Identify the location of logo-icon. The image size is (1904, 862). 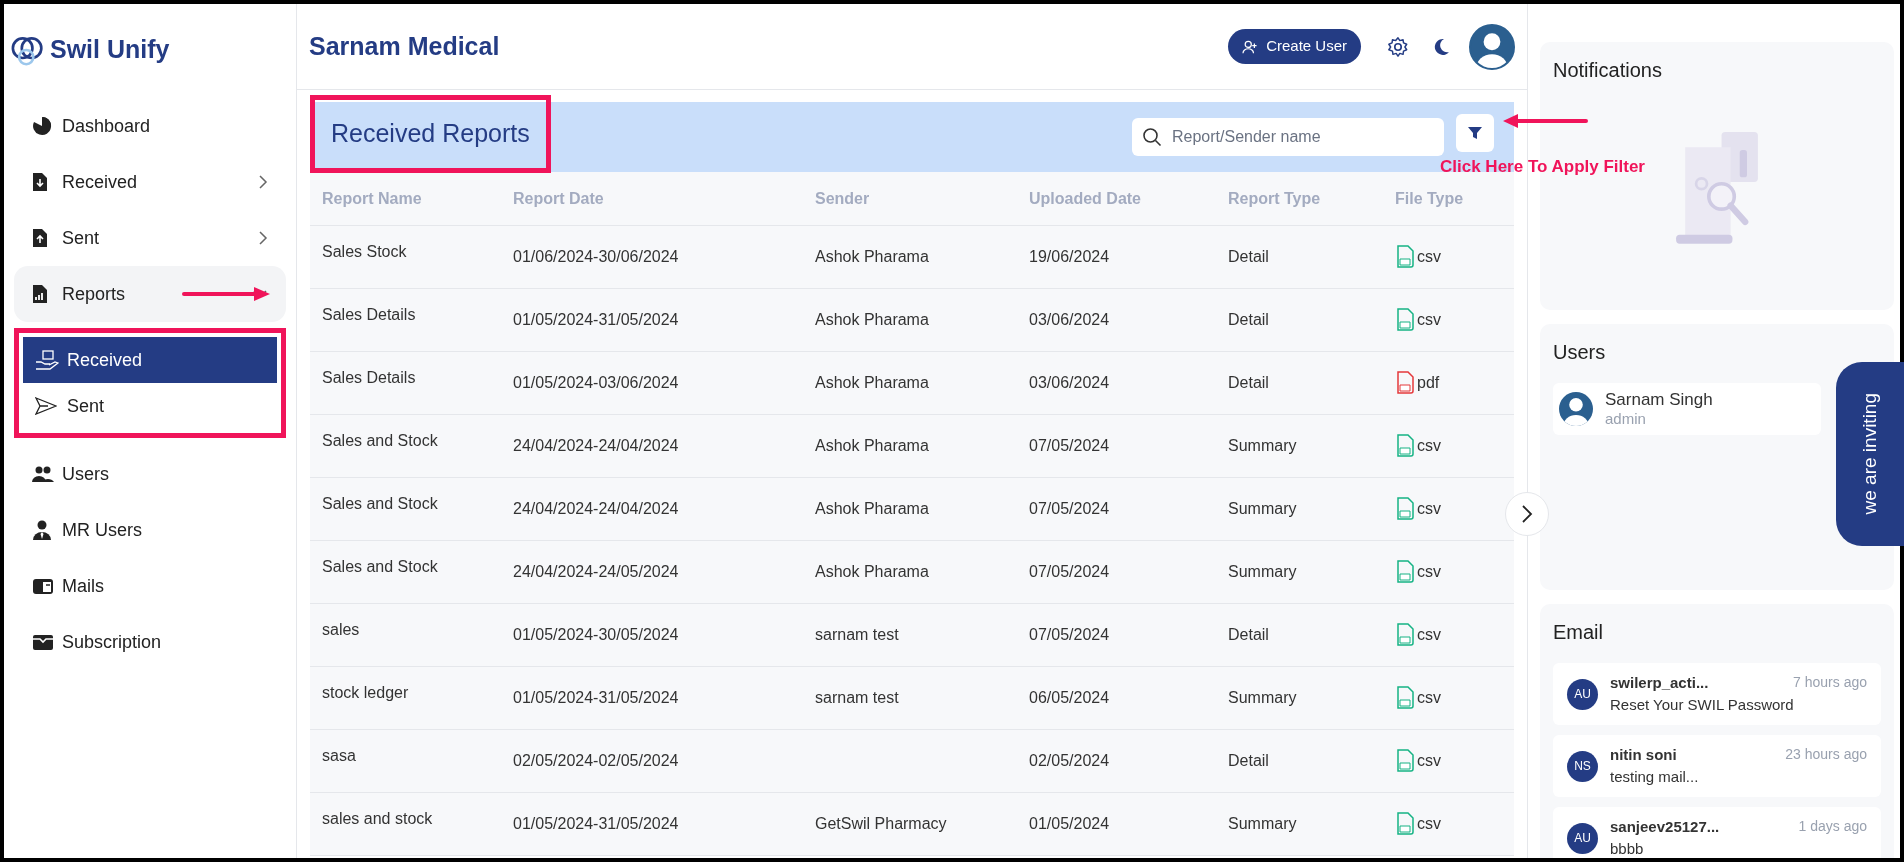
(28, 50).